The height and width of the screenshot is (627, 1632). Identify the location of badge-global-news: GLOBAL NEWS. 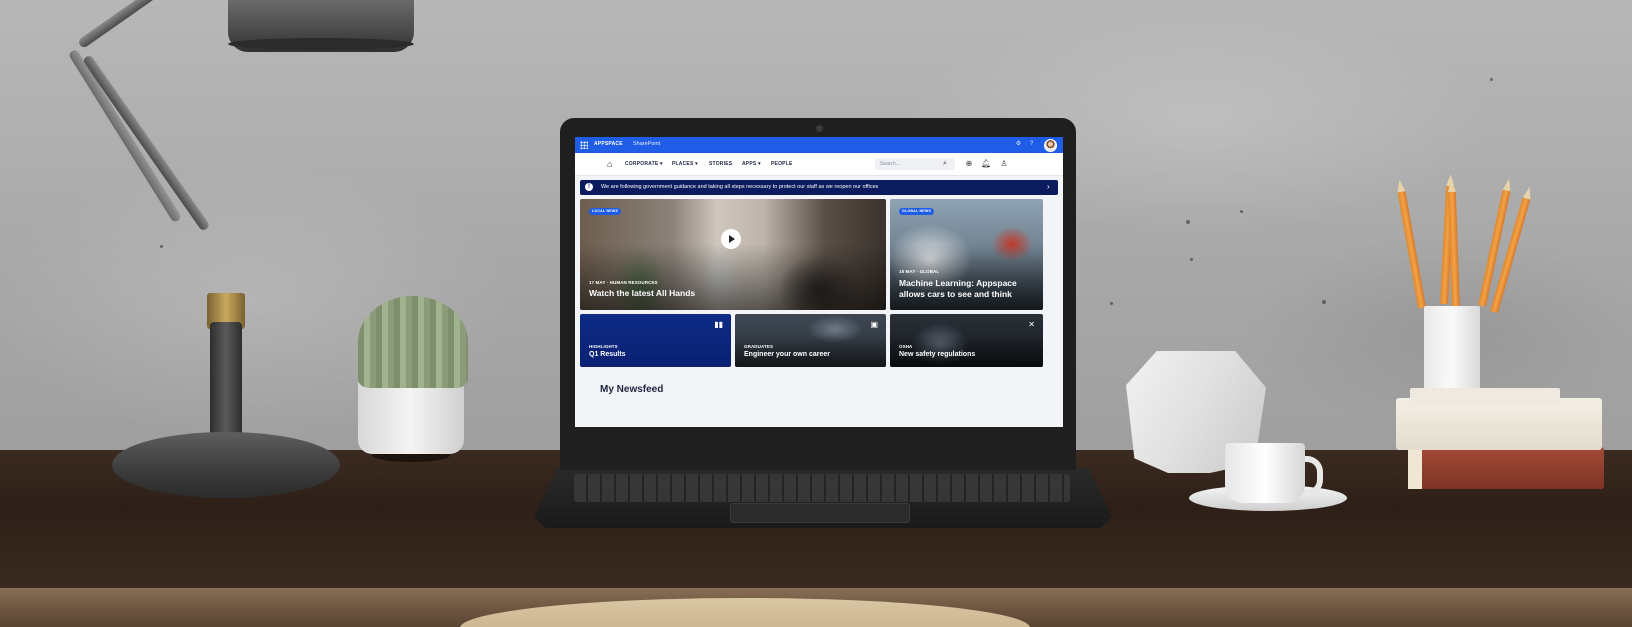
(917, 211).